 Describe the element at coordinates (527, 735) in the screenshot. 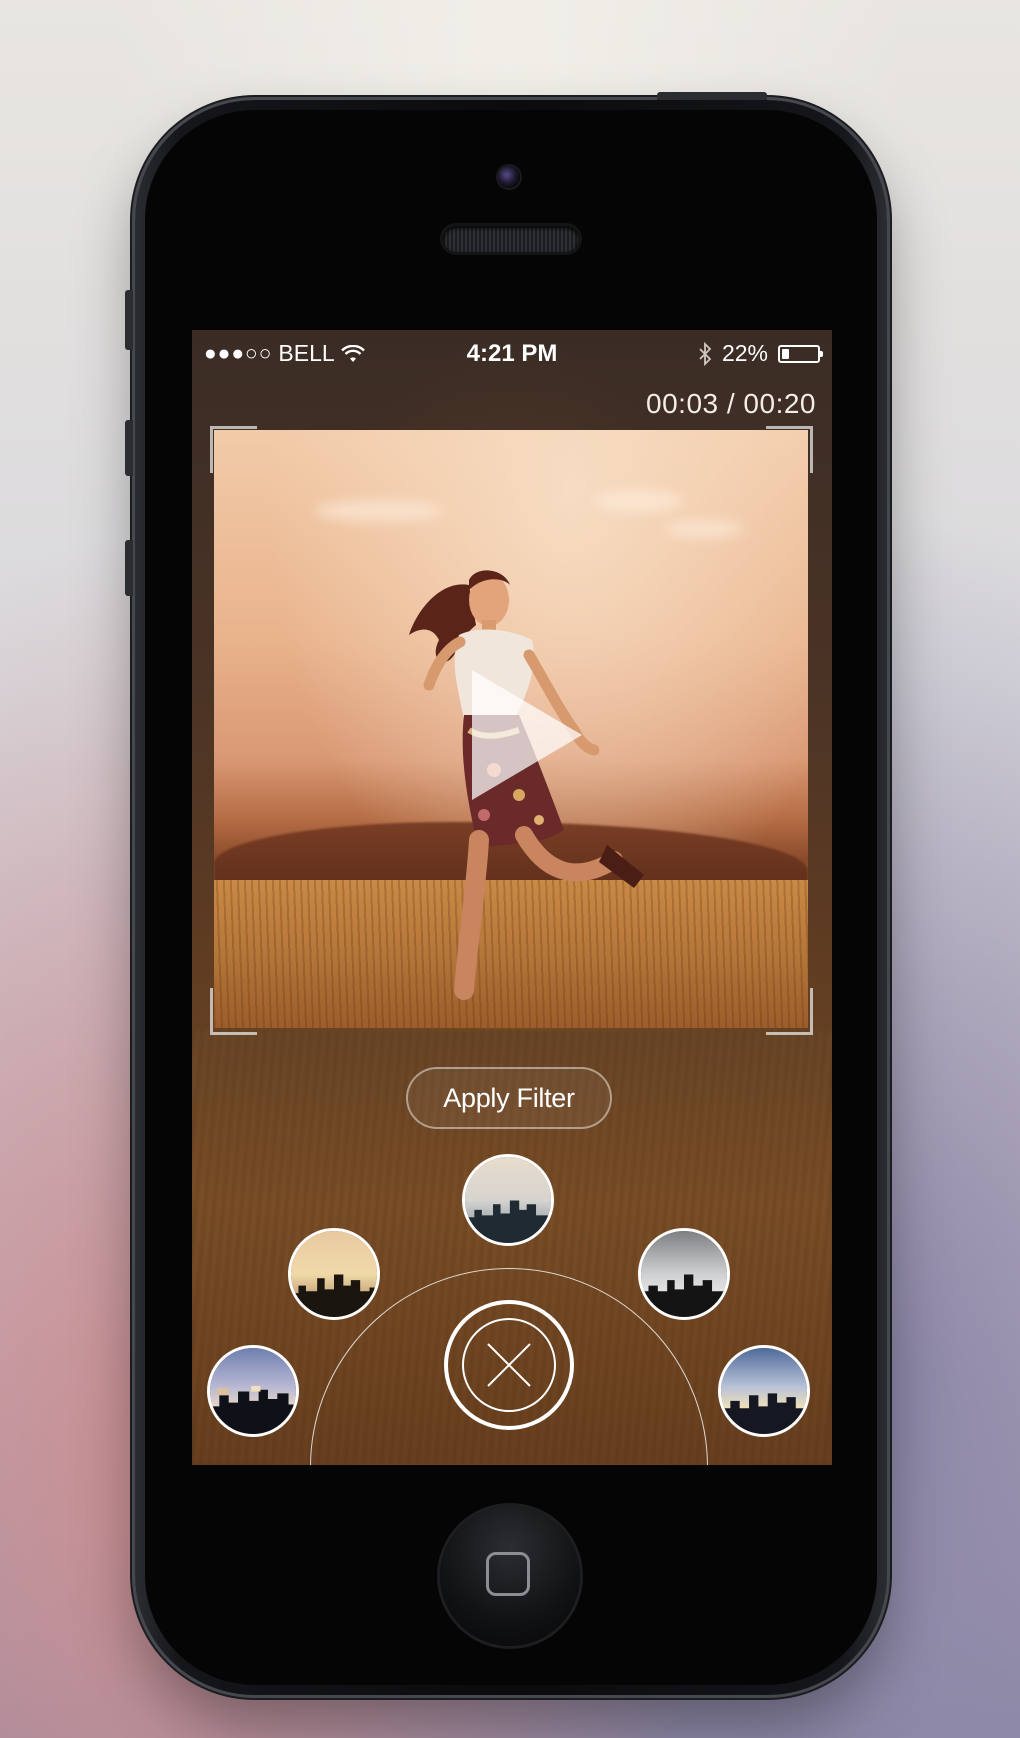

I see `play-icon` at that location.